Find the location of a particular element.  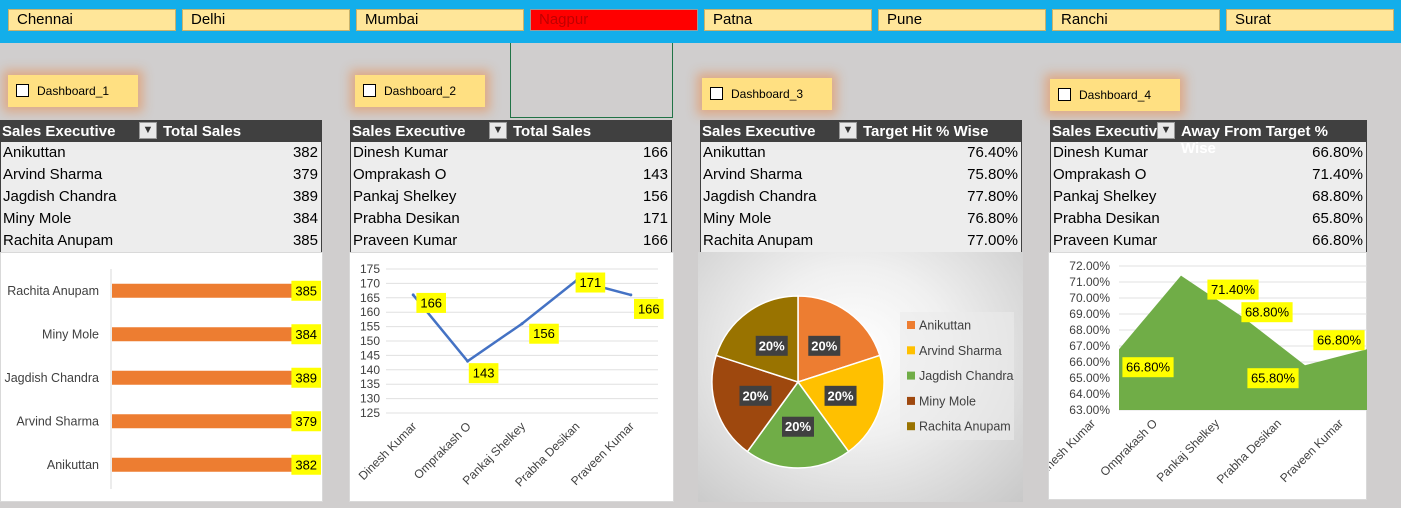

slicer-item-chennai: Chennai is located at coordinates (92, 20).